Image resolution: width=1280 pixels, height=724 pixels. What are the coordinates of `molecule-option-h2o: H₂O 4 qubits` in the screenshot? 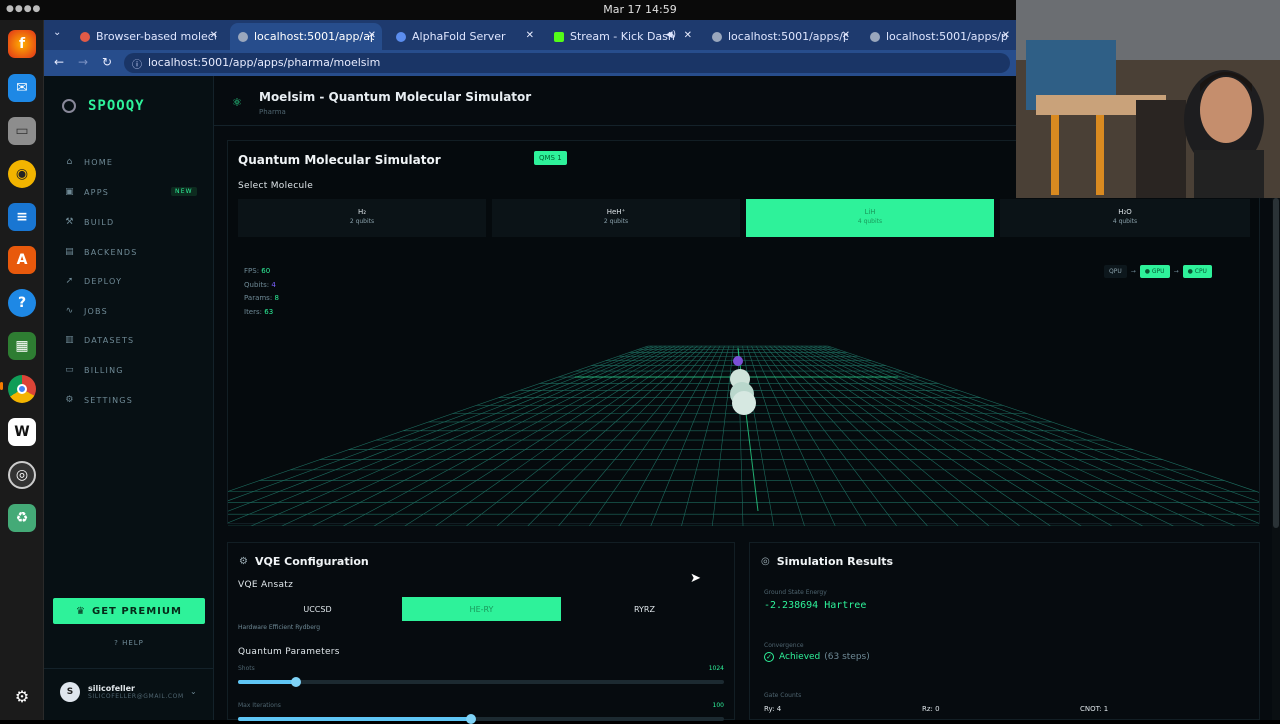 It's located at (1125, 218).